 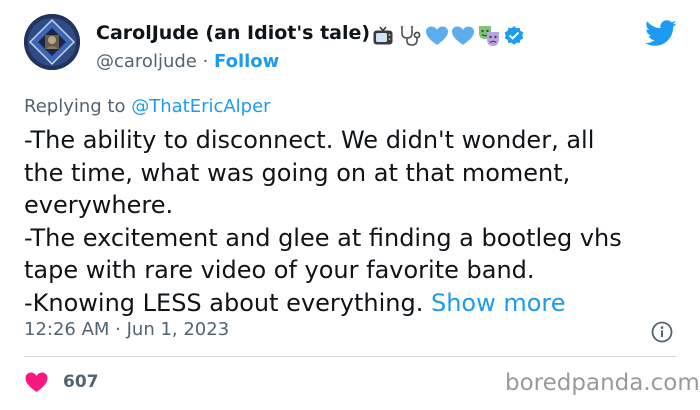 I want to click on tweet-line: everywhere., so click(x=99, y=205).